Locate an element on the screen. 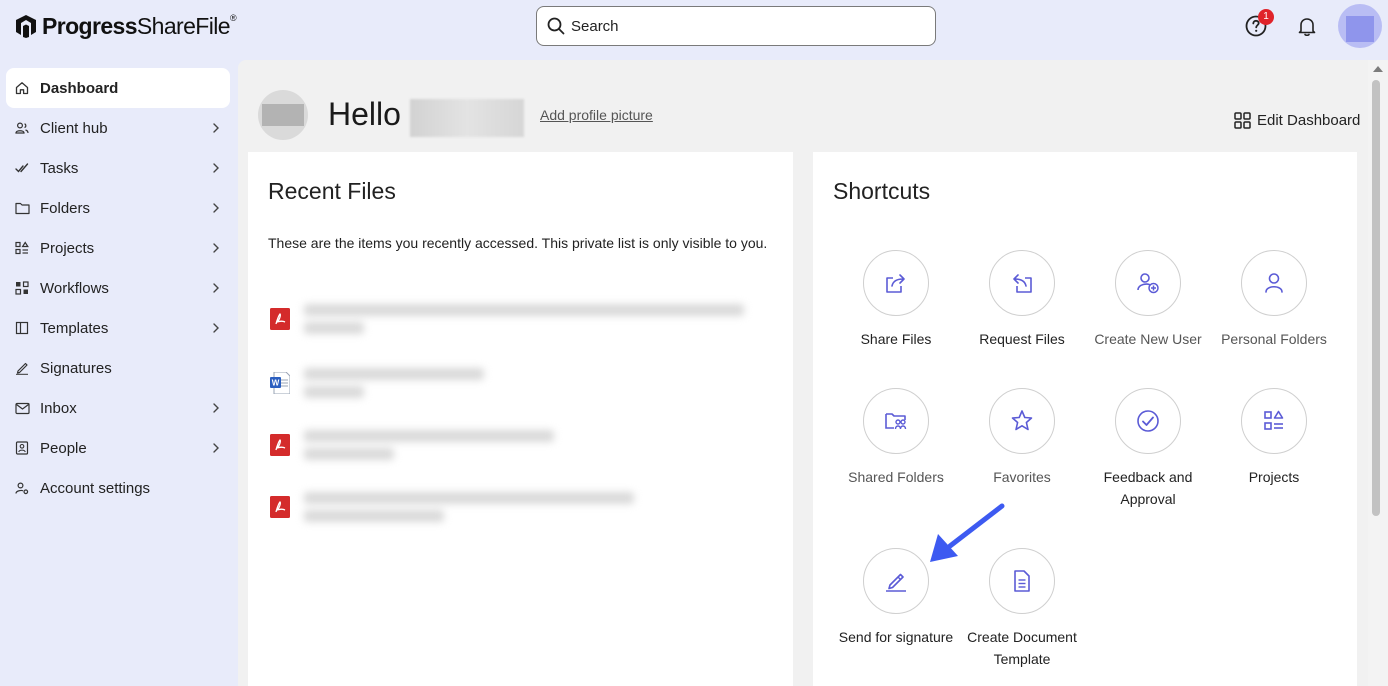 This screenshot has width=1388, height=686. recent-files-title: Recent Files is located at coordinates (332, 191).